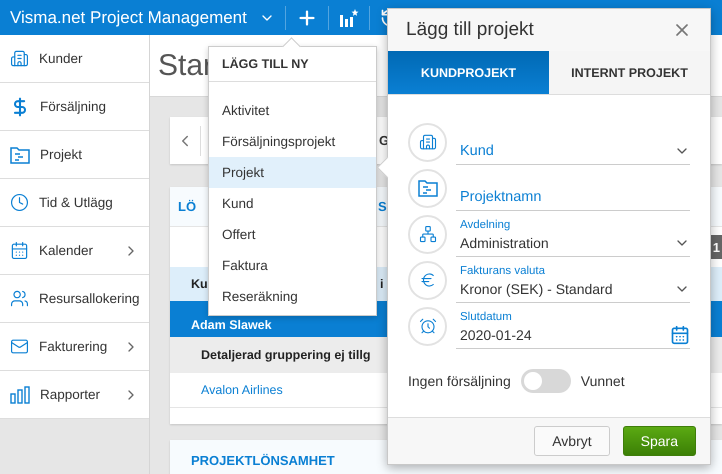 Image resolution: width=722 pixels, height=474 pixels. What do you see at coordinates (292, 265) in the screenshot?
I see `menu-item: Faktura` at bounding box center [292, 265].